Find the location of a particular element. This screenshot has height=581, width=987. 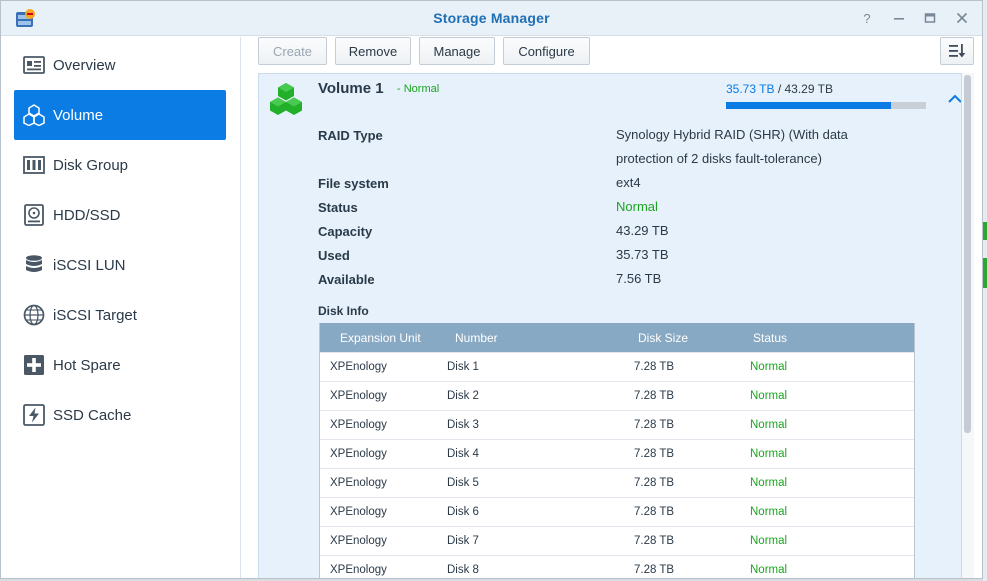

sidebar-item-label: Volume is located at coordinates (78, 115).